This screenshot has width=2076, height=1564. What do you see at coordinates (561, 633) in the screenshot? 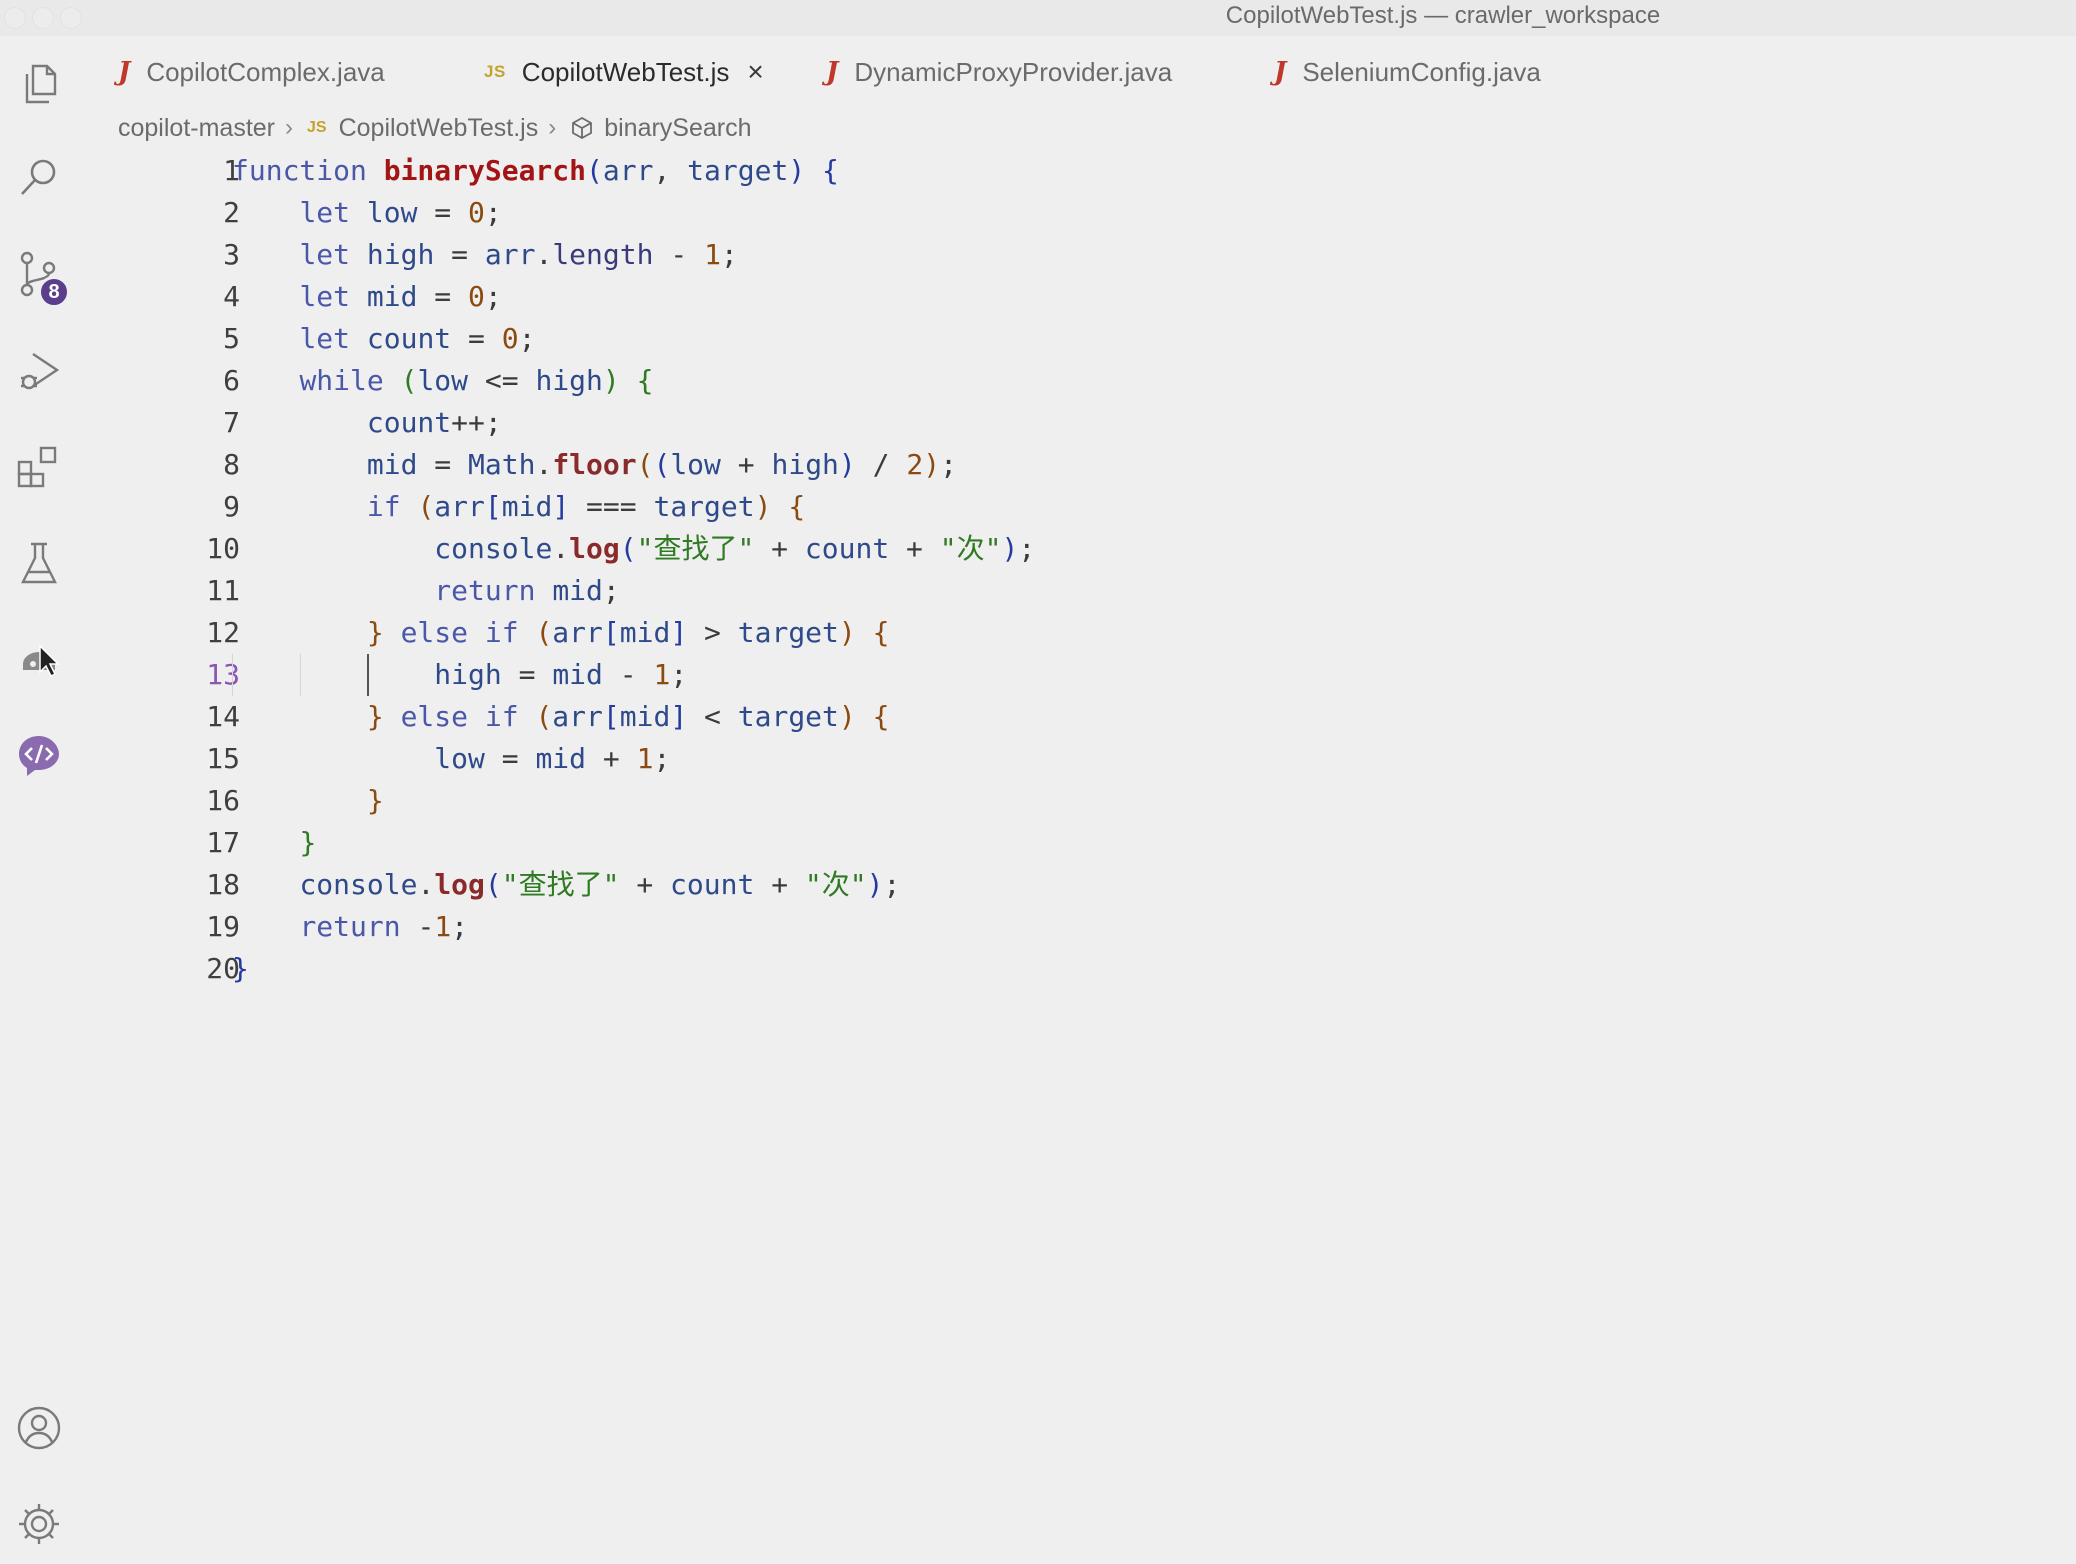
I see `code-text: } else if (arr[mid] > target) {` at bounding box center [561, 633].